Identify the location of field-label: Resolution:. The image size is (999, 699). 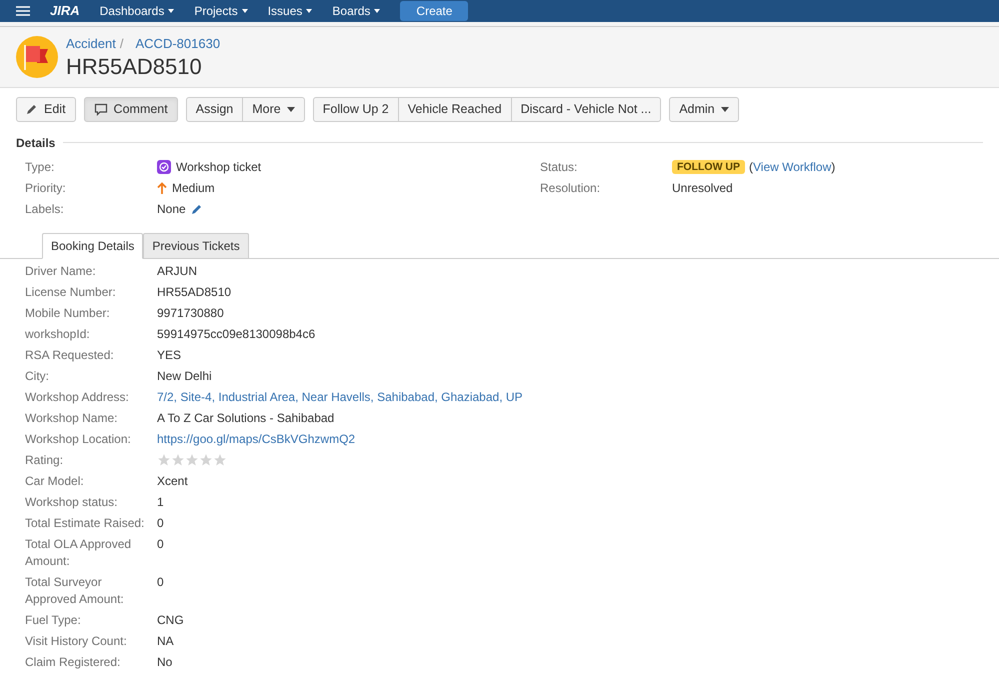
(571, 188).